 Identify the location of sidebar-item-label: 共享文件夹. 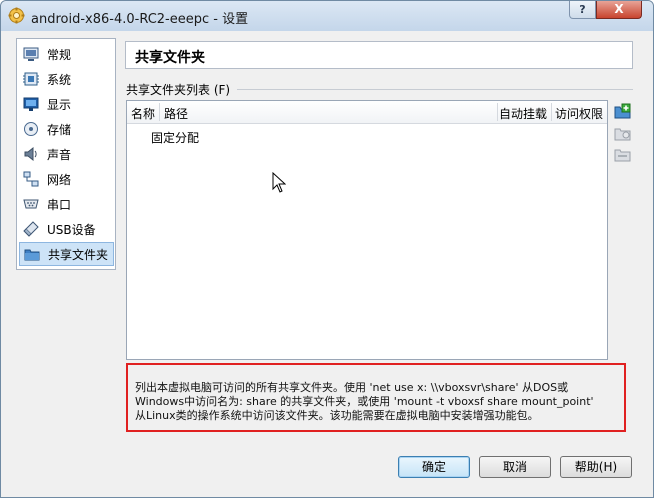
(78, 254).